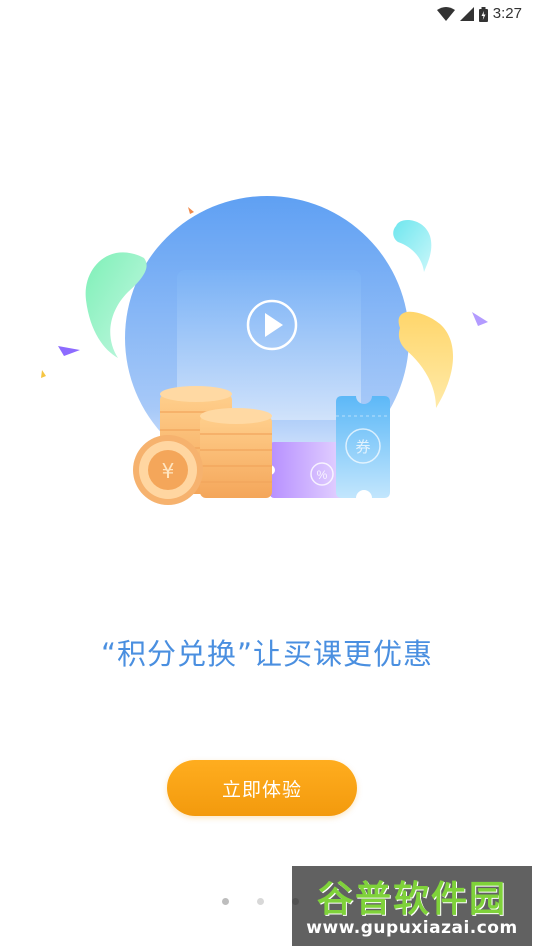 Image resolution: width=534 pixels, height=950 pixels. I want to click on headline: “积分兑换”让买课更优惠, so click(267, 654).